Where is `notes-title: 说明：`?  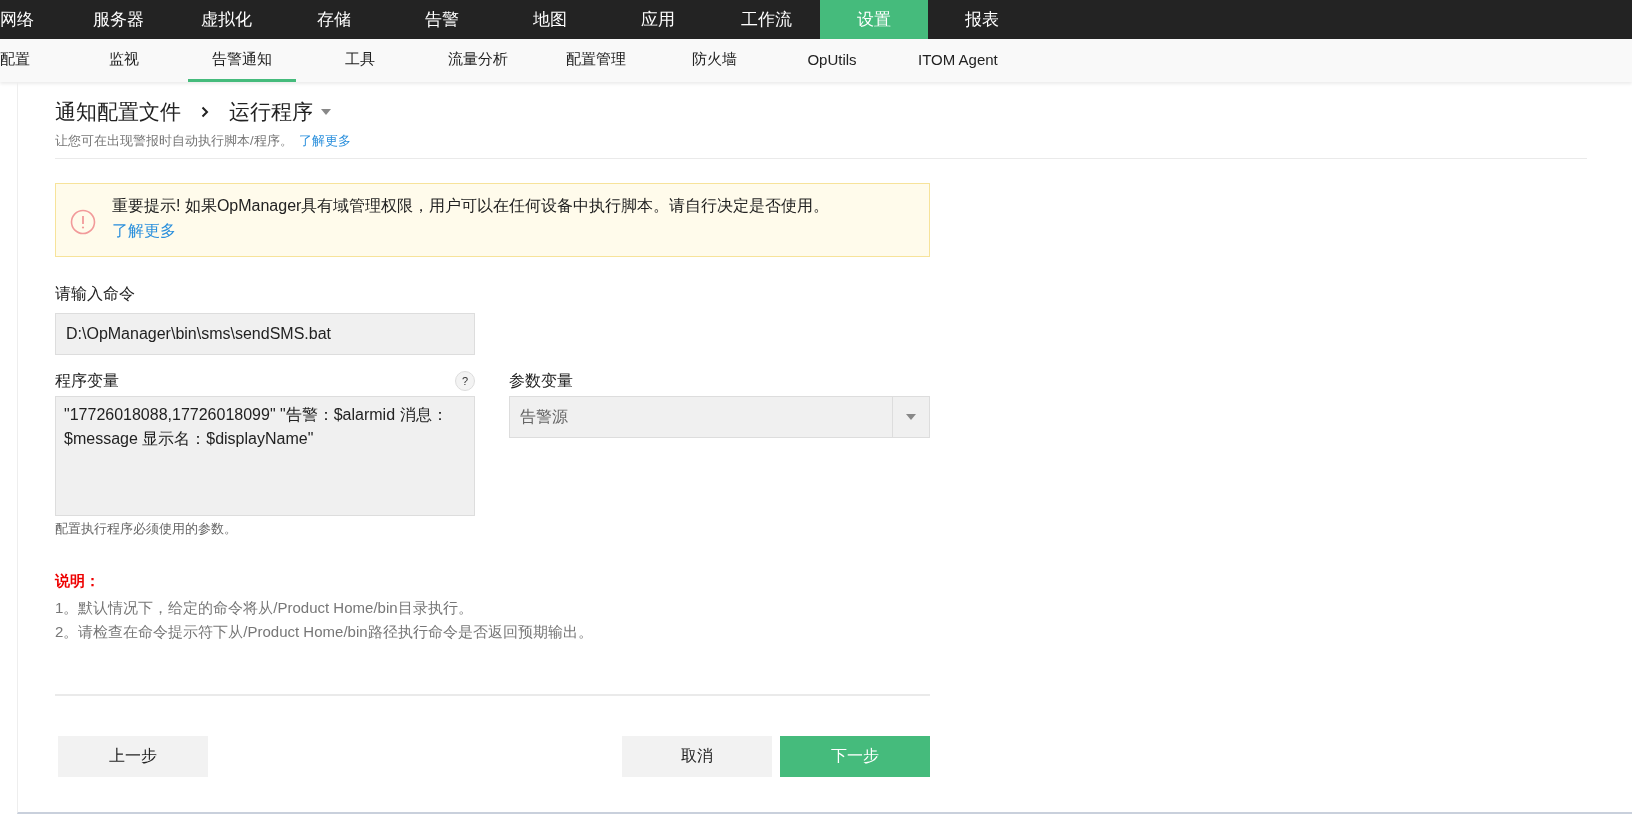 notes-title: 说明： is located at coordinates (78, 581).